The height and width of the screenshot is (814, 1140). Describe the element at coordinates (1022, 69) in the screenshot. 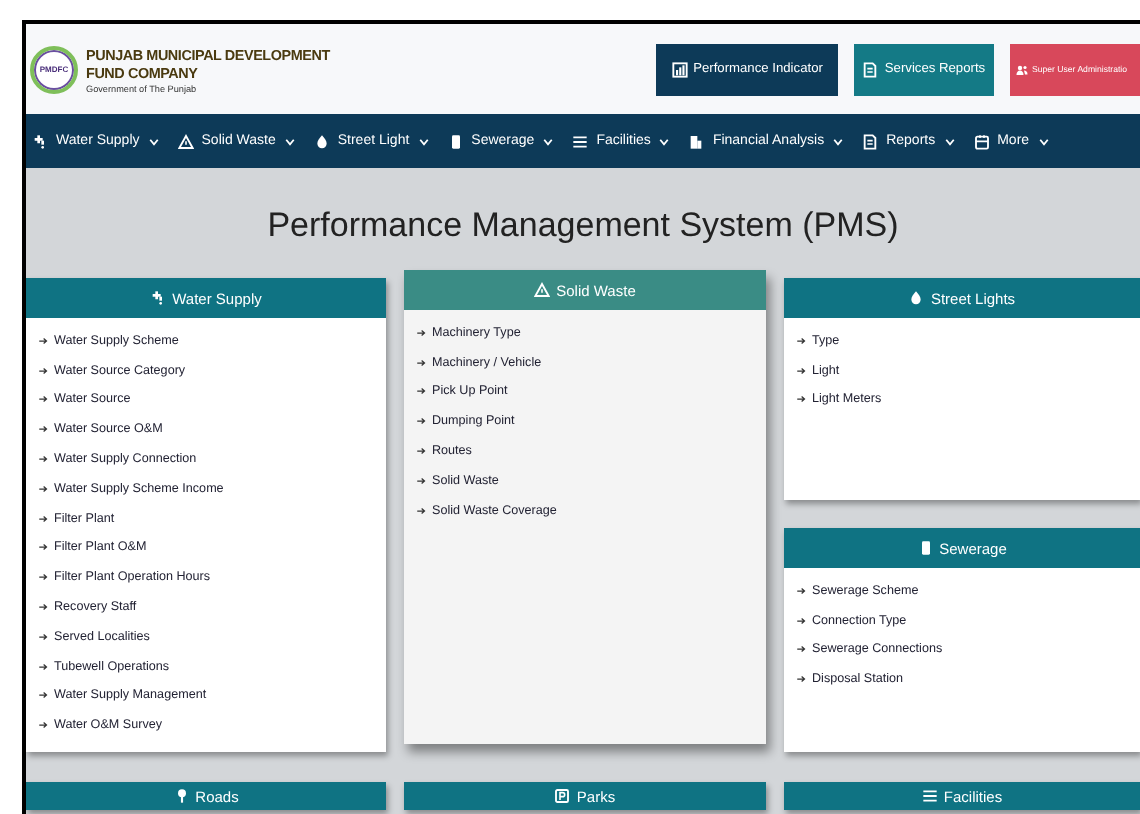

I see `users-icon` at that location.